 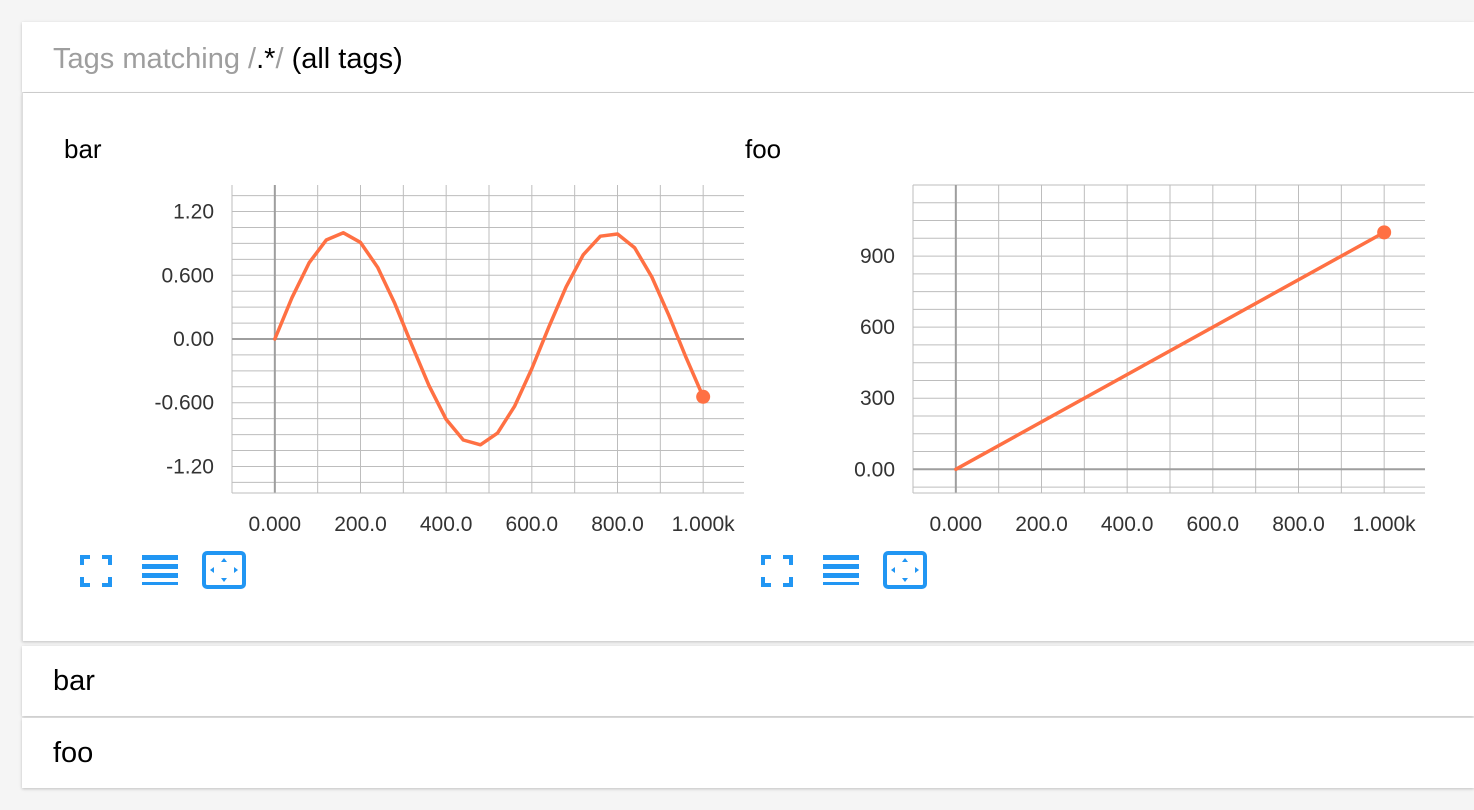 I want to click on tag-group-label: foo, so click(x=73, y=753).